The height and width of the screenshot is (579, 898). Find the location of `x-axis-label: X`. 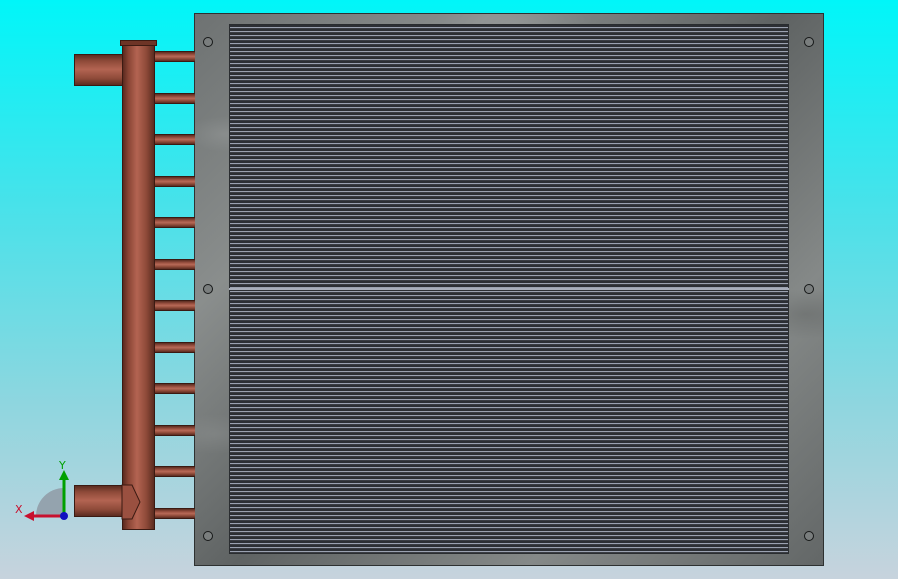

x-axis-label: X is located at coordinates (19, 509).